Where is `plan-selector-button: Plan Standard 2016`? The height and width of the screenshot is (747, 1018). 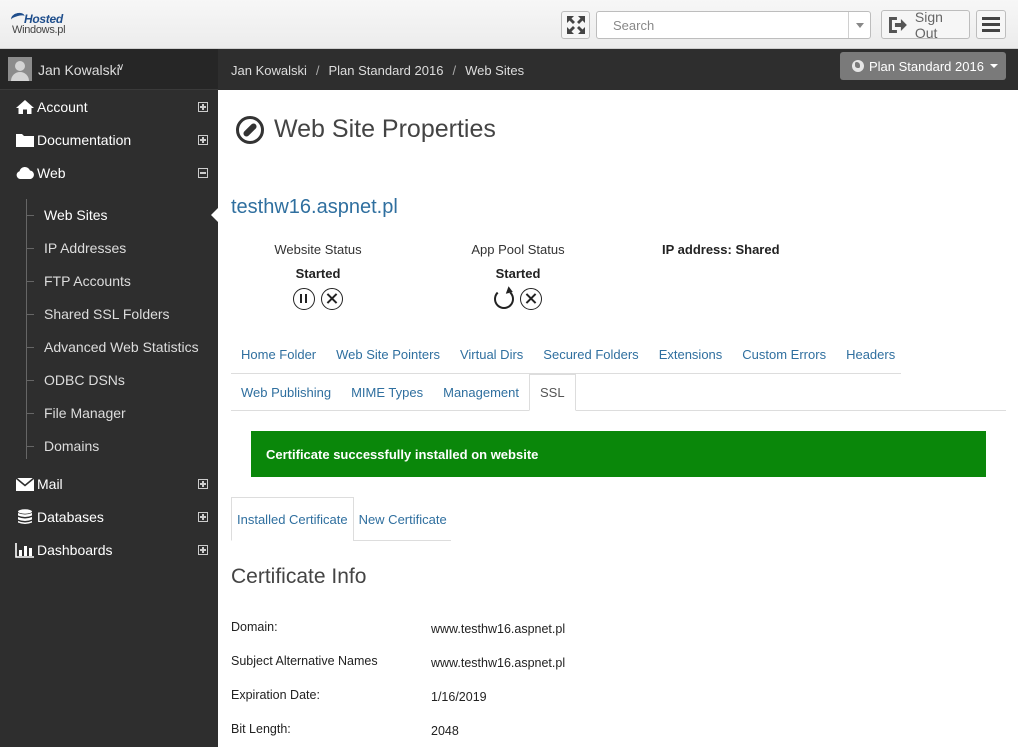 plan-selector-button: Plan Standard 2016 is located at coordinates (923, 66).